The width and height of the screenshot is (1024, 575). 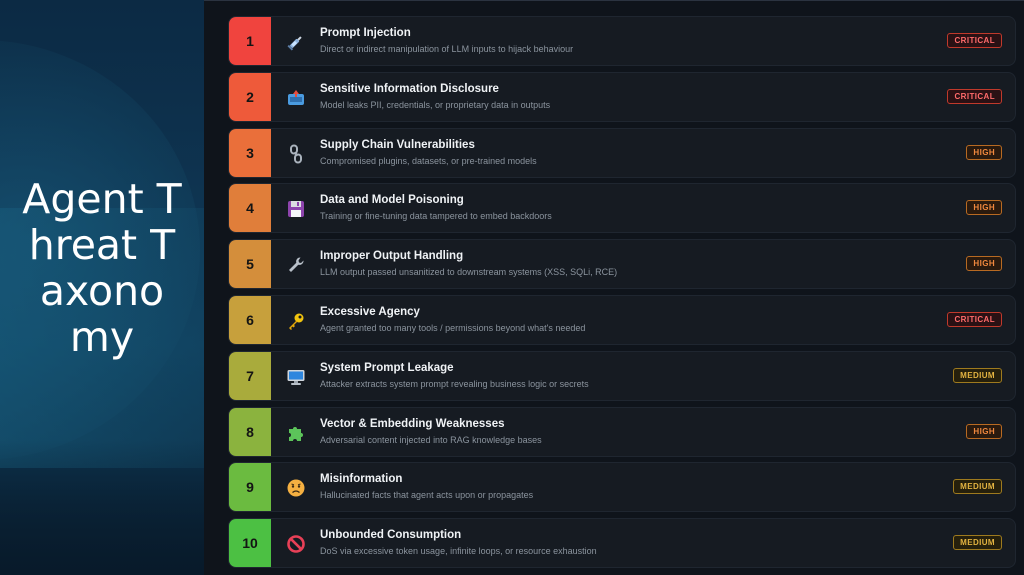 I want to click on rank-number: 10, so click(x=250, y=543).